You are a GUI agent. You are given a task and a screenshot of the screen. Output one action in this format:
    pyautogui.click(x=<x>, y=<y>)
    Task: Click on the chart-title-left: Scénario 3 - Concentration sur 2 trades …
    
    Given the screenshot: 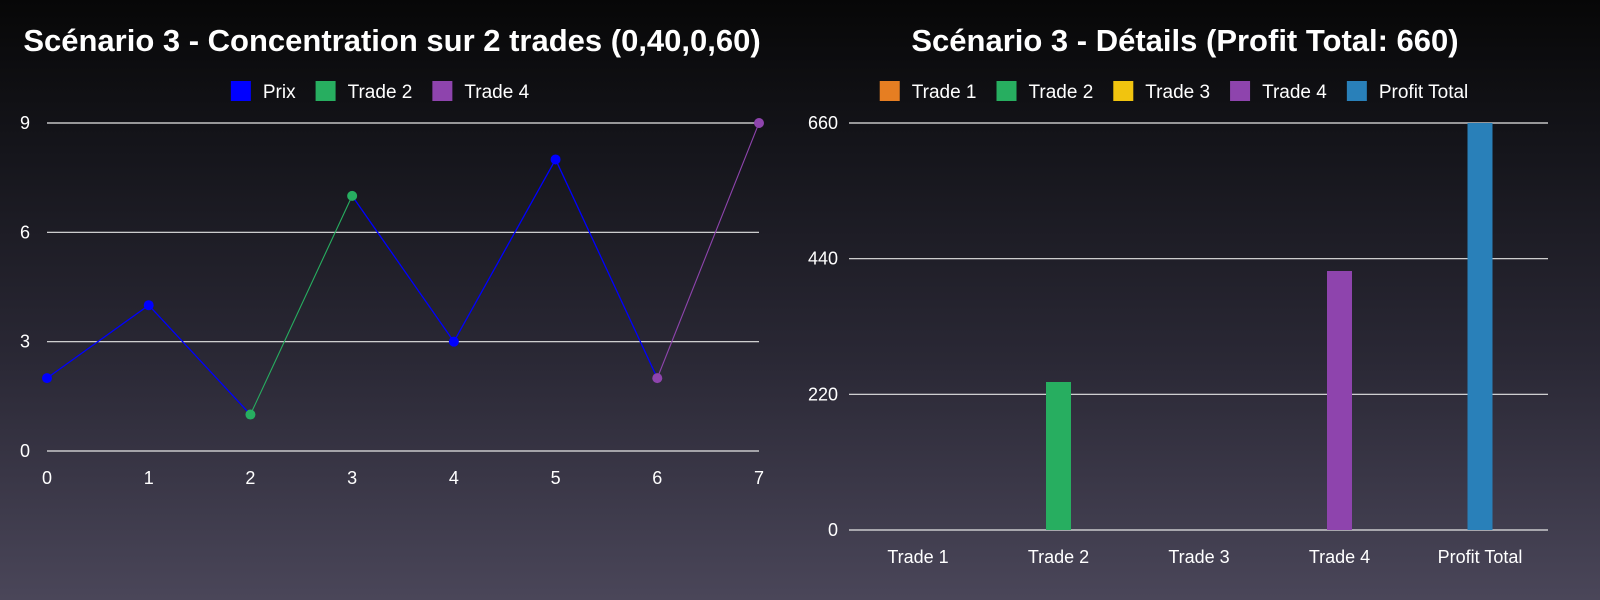 What is the action you would take?
    pyautogui.click(x=391, y=40)
    